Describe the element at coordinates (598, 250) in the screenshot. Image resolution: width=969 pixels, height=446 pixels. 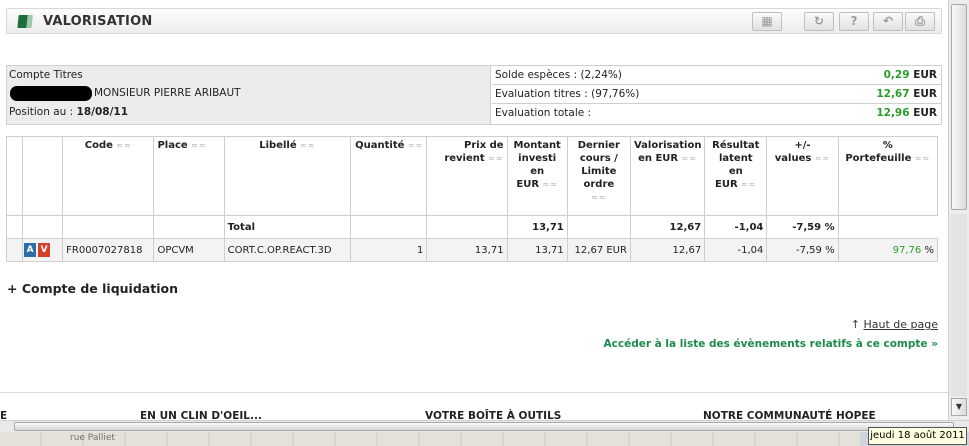
I see `row-dernier: 12,67 EUR` at that location.